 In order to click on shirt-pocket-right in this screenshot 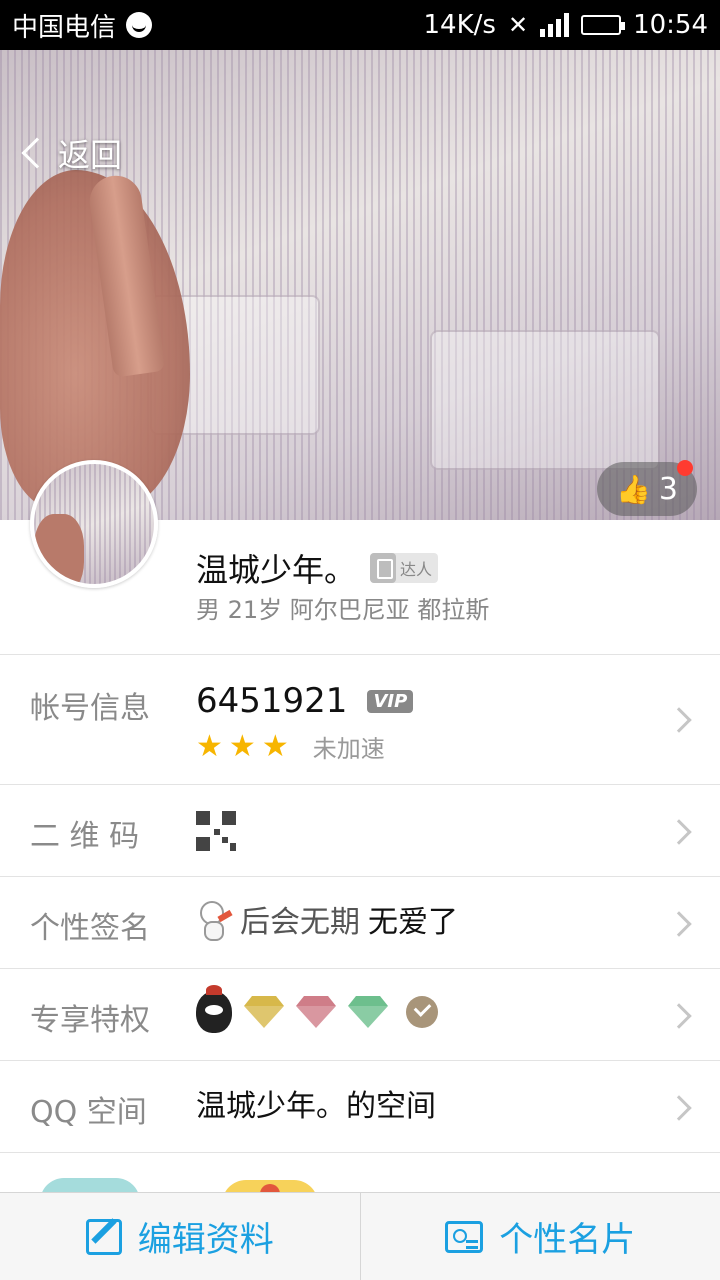, I will do `click(545, 400)`.